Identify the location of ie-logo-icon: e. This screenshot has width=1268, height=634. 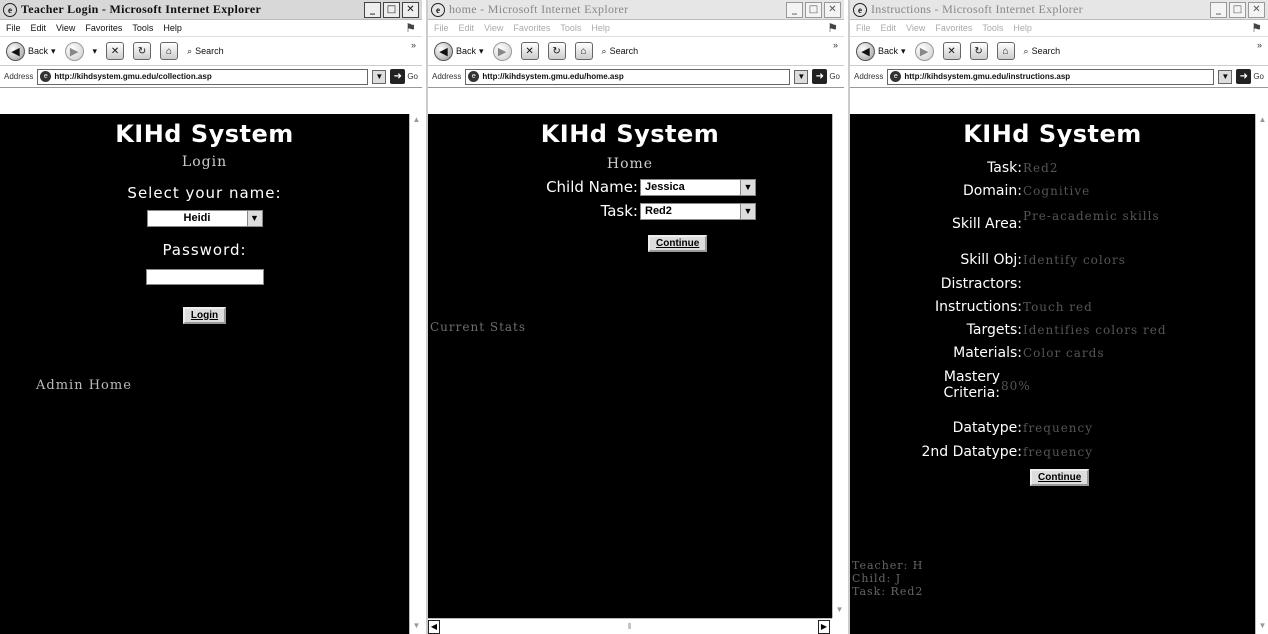
(438, 9).